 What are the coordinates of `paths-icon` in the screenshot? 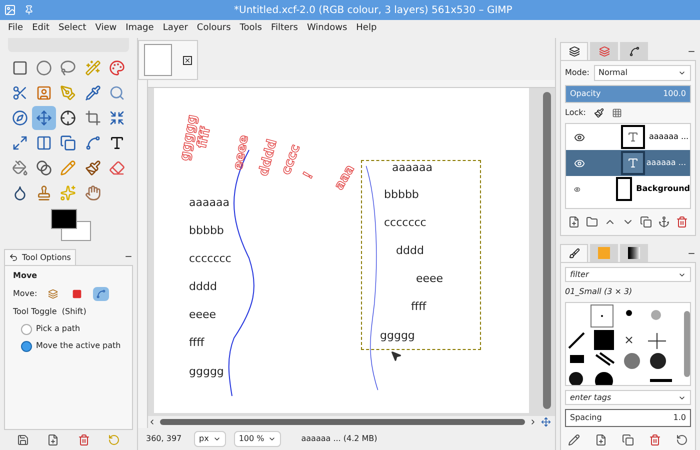 It's located at (634, 51).